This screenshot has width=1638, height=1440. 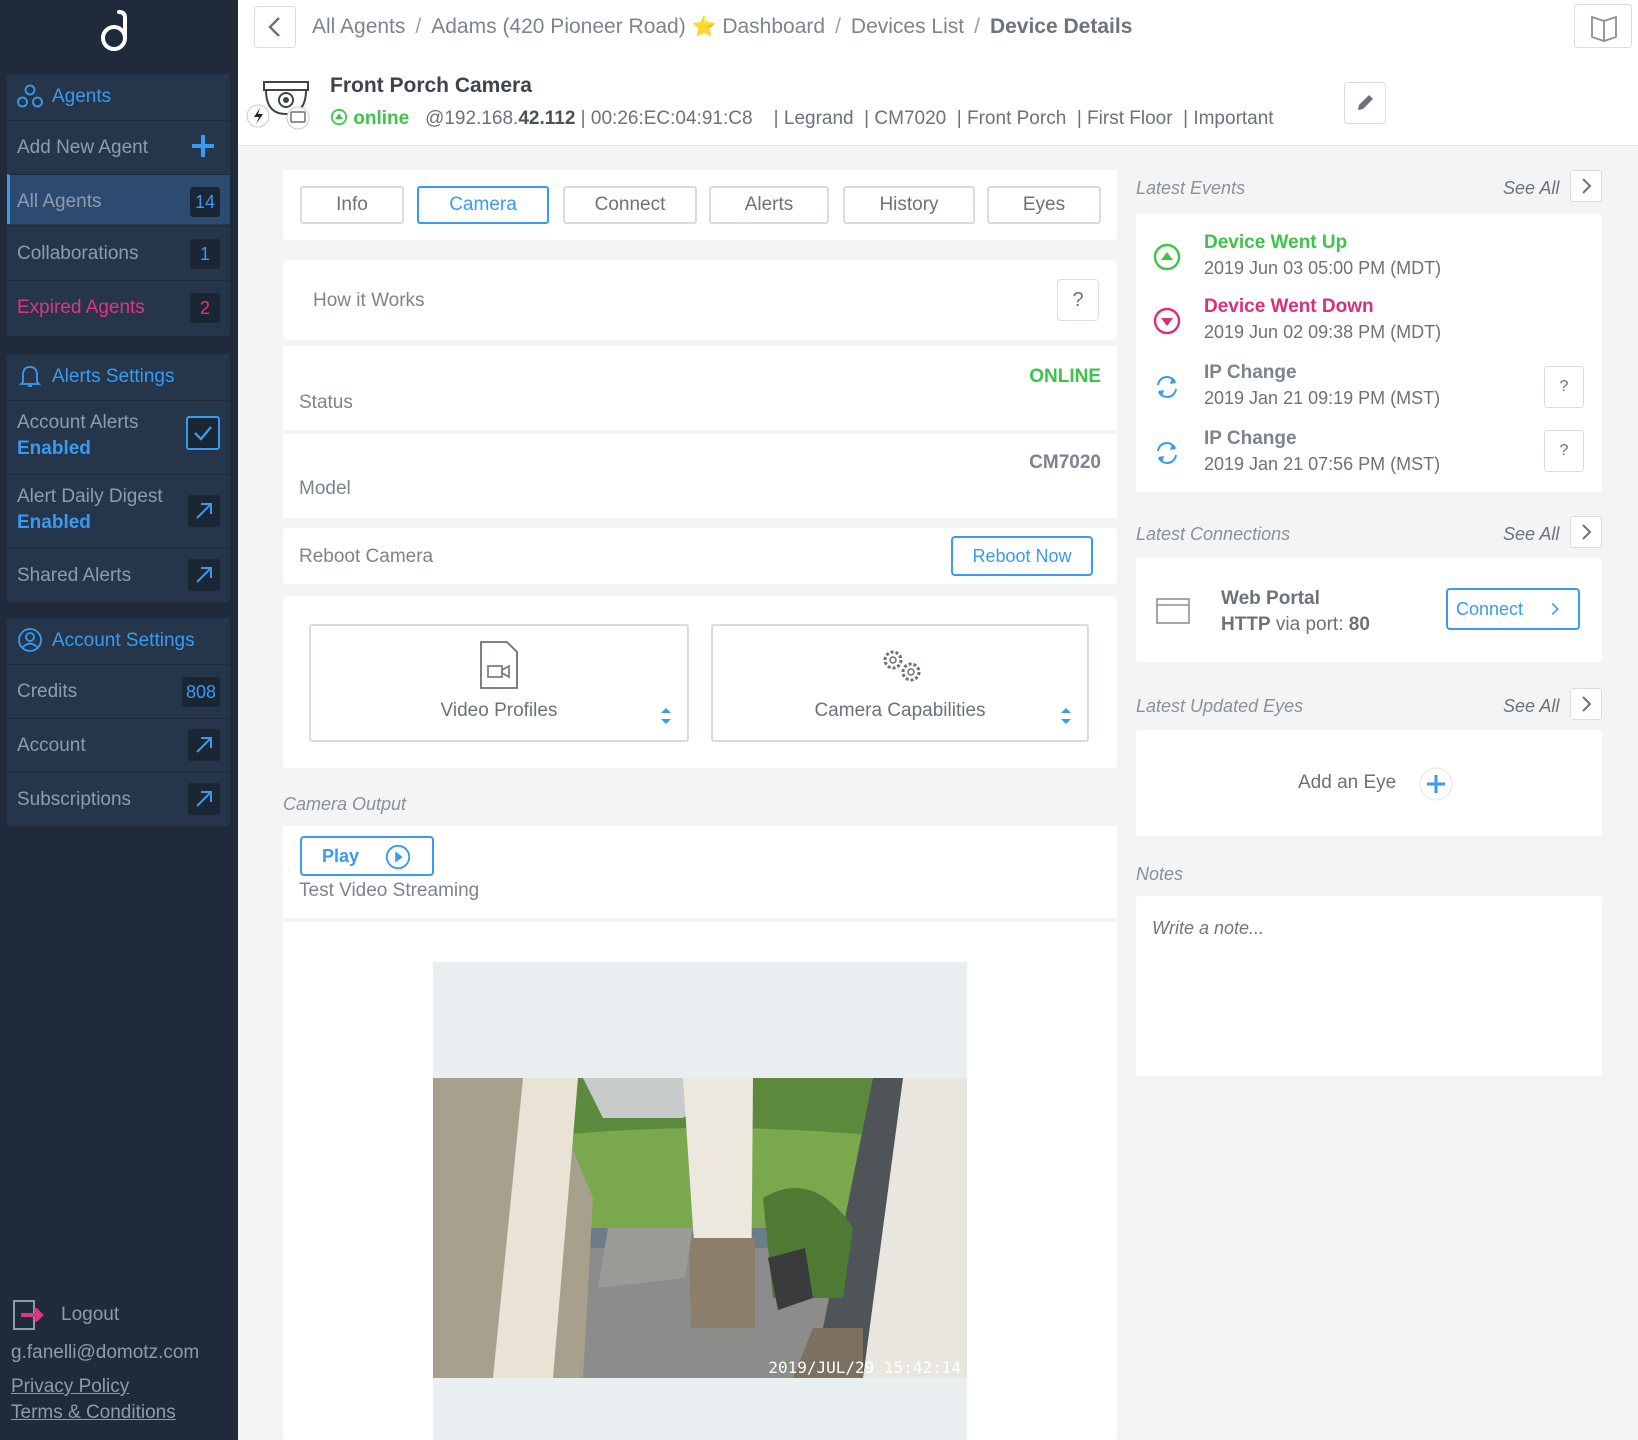 I want to click on help-button: ?, so click(x=1078, y=300).